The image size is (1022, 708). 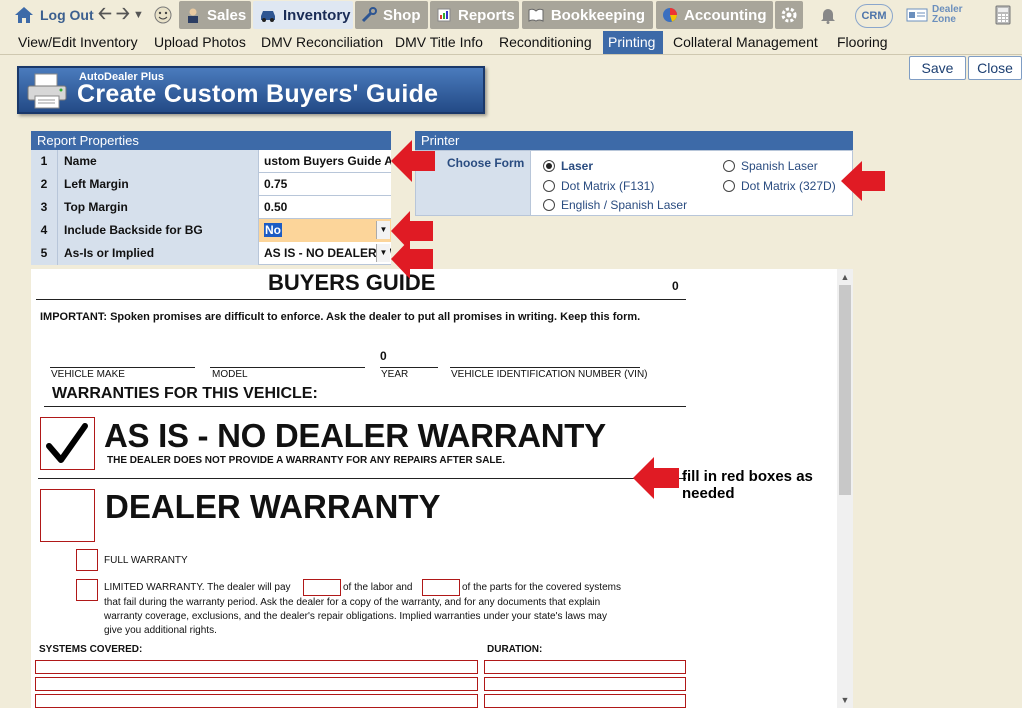 I want to click on tab-inventory-label: Inventory, so click(x=317, y=15).